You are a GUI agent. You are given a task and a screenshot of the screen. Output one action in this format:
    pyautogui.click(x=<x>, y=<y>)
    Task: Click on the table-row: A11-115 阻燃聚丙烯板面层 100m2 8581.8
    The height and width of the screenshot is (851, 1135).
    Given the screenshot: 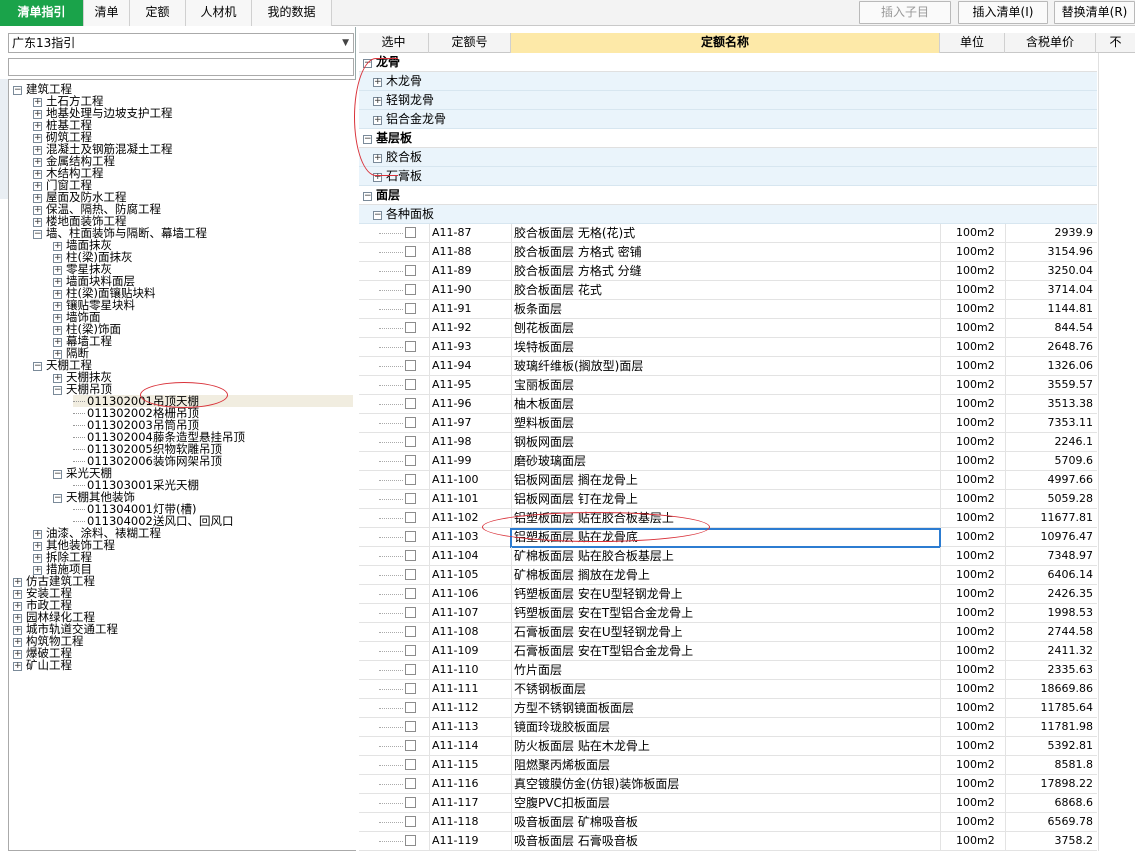 What is the action you would take?
    pyautogui.click(x=728, y=765)
    